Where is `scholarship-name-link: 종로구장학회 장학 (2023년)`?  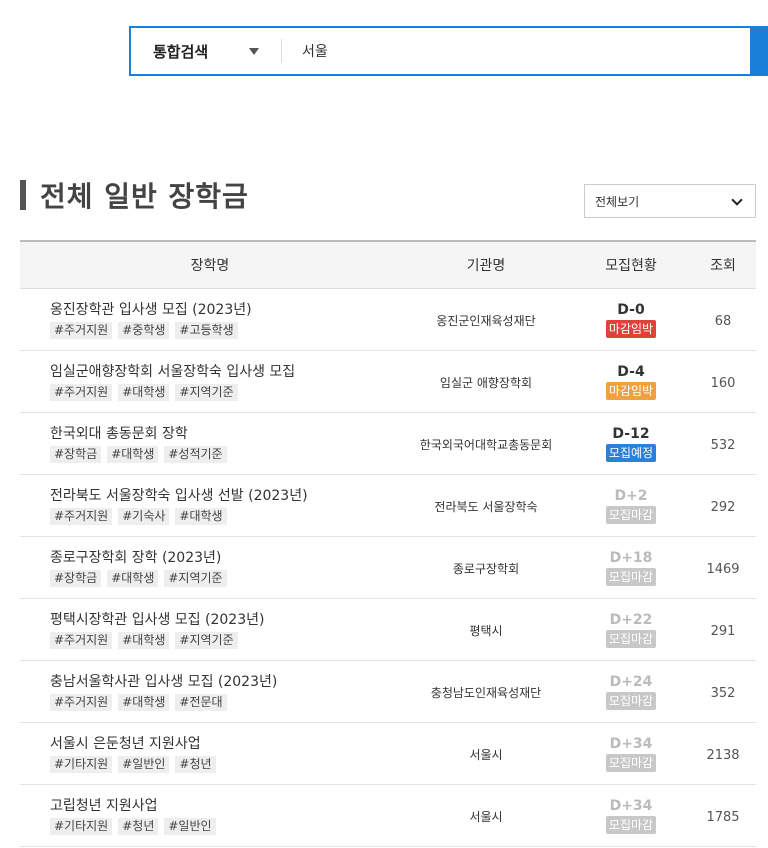
scholarship-name-link: 종로구장학회 장학 (2023년) is located at coordinates (225, 558).